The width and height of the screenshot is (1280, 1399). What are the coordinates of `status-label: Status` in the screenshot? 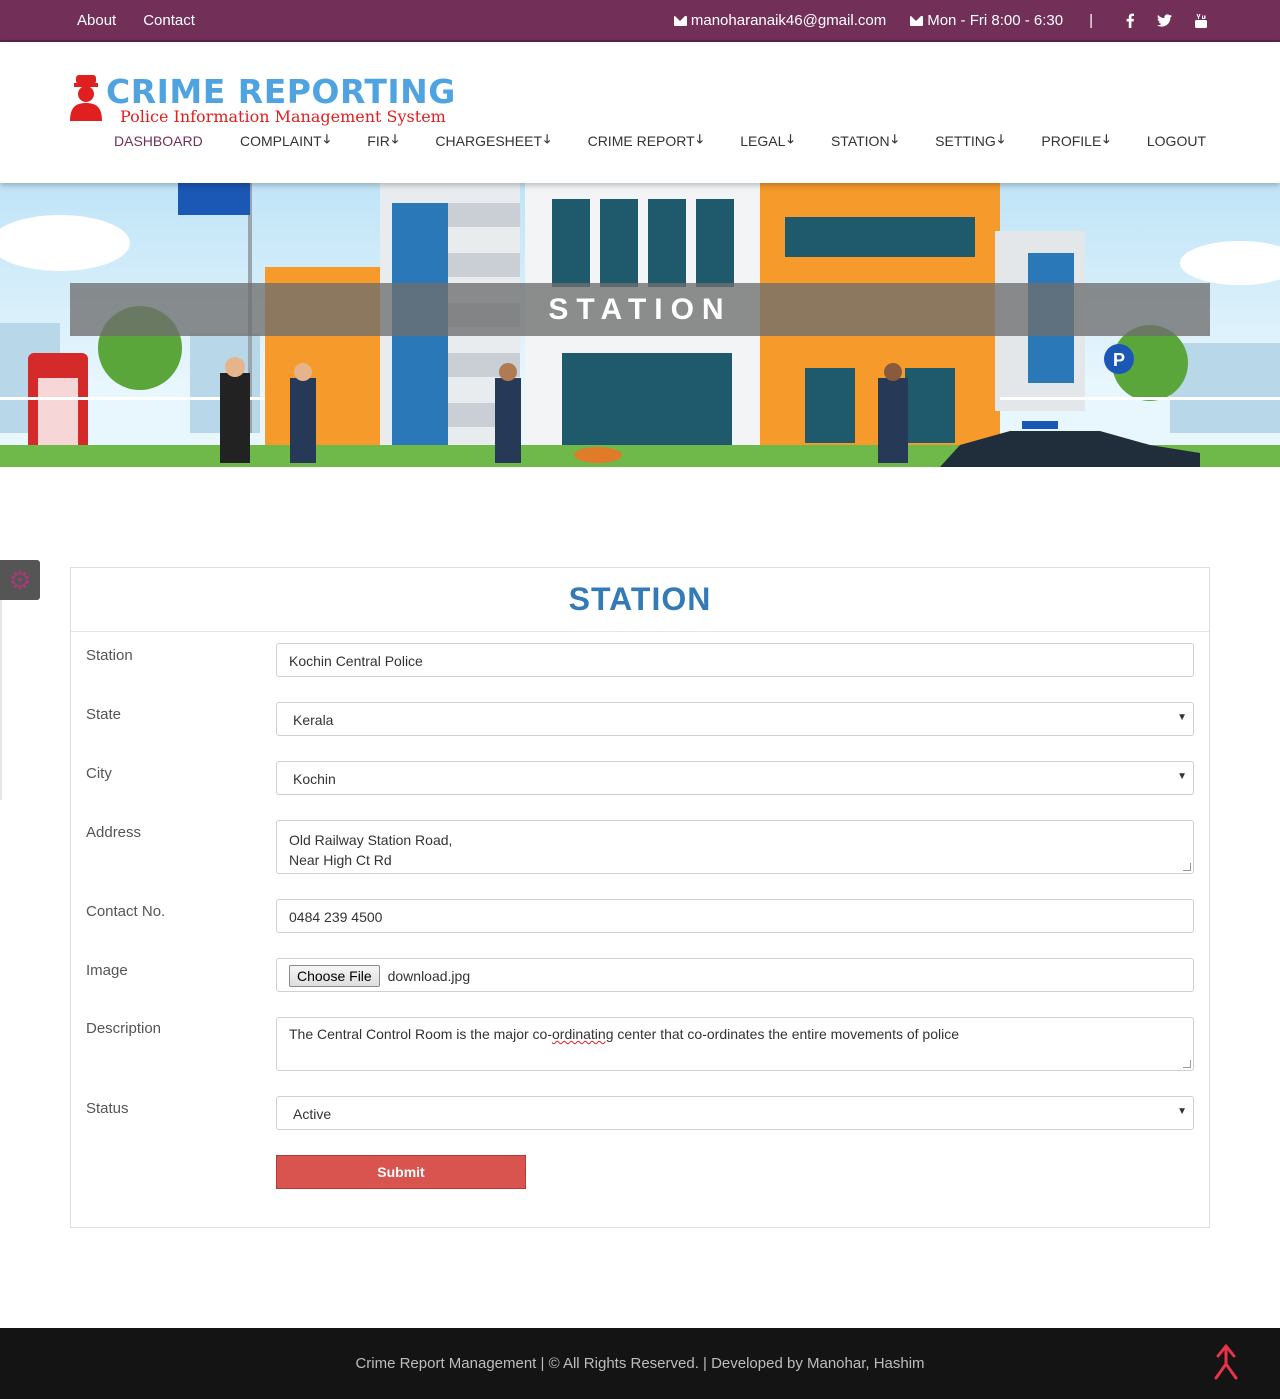 It's located at (107, 1108).